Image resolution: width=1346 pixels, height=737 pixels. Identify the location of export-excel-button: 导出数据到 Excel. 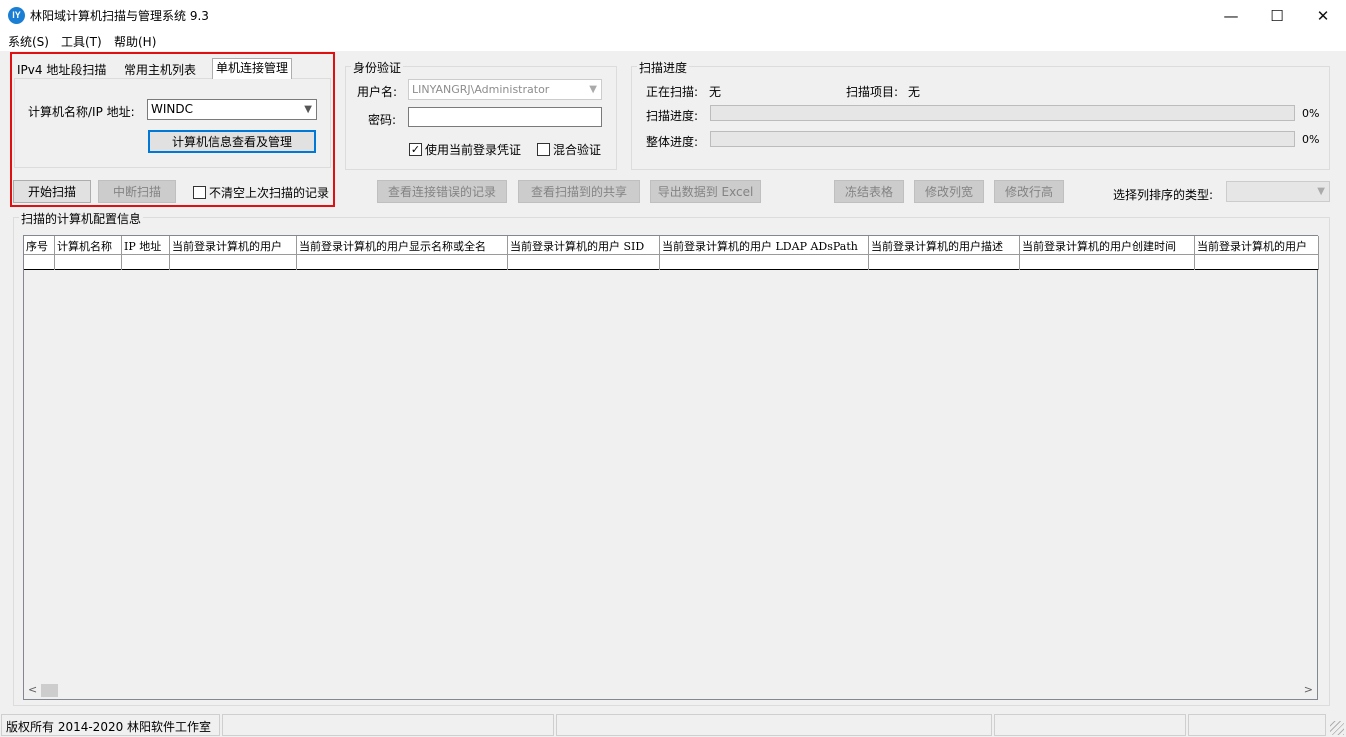
(705, 191).